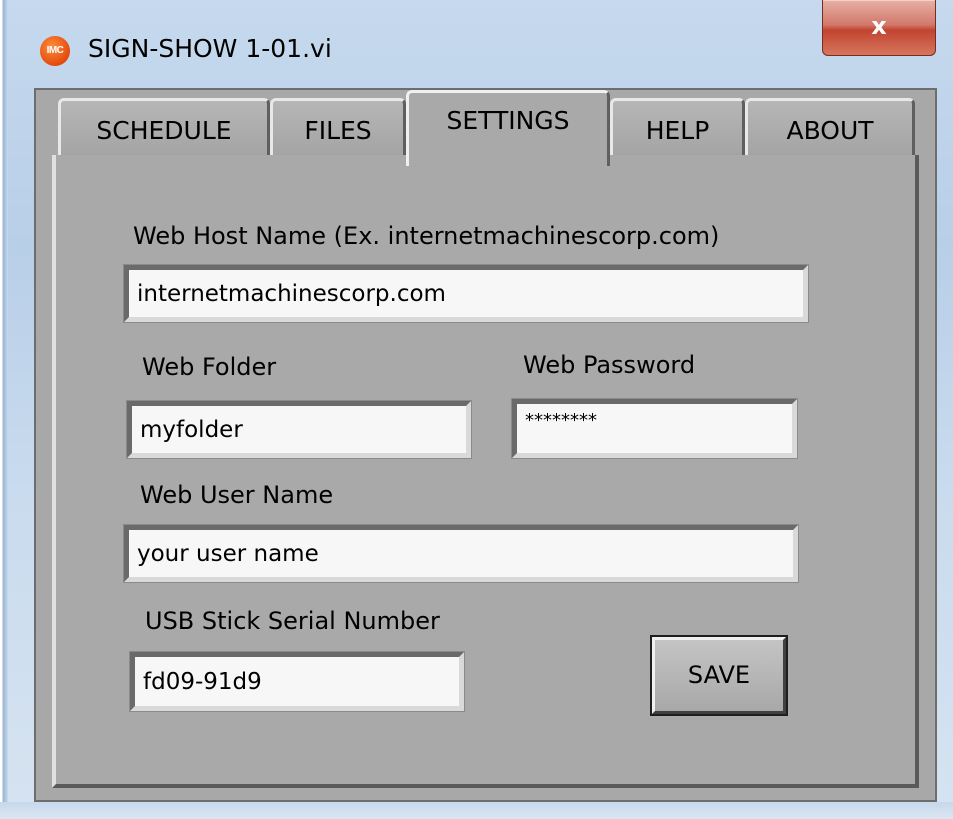 Image resolution: width=953 pixels, height=819 pixels. What do you see at coordinates (508, 120) in the screenshot?
I see `tab-settings-label: SETTINGS` at bounding box center [508, 120].